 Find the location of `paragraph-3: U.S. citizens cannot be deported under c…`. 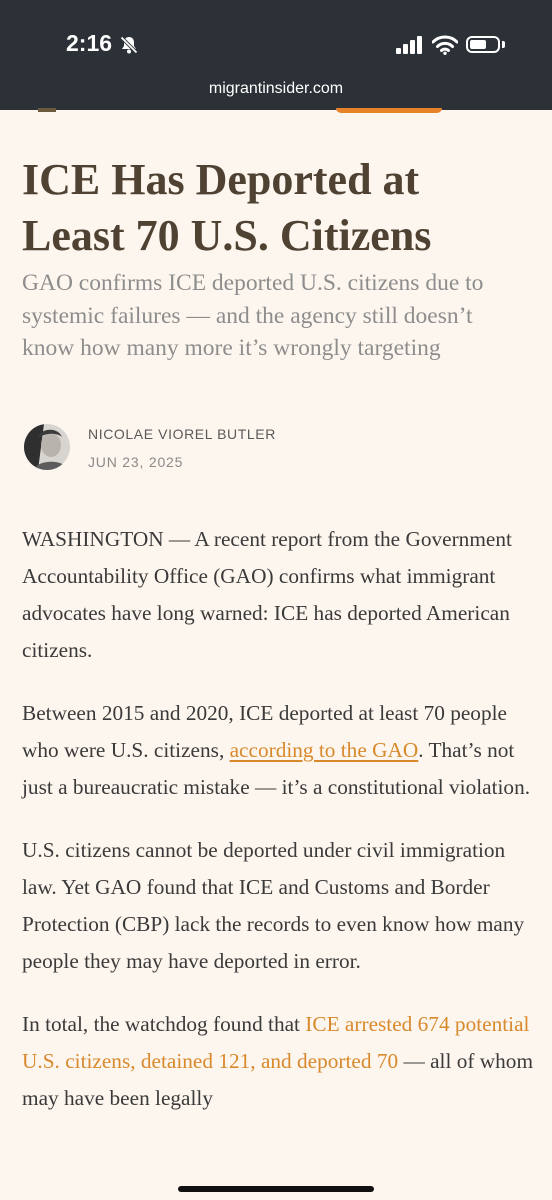

paragraph-3: U.S. citizens cannot be deported under c… is located at coordinates (273, 905).